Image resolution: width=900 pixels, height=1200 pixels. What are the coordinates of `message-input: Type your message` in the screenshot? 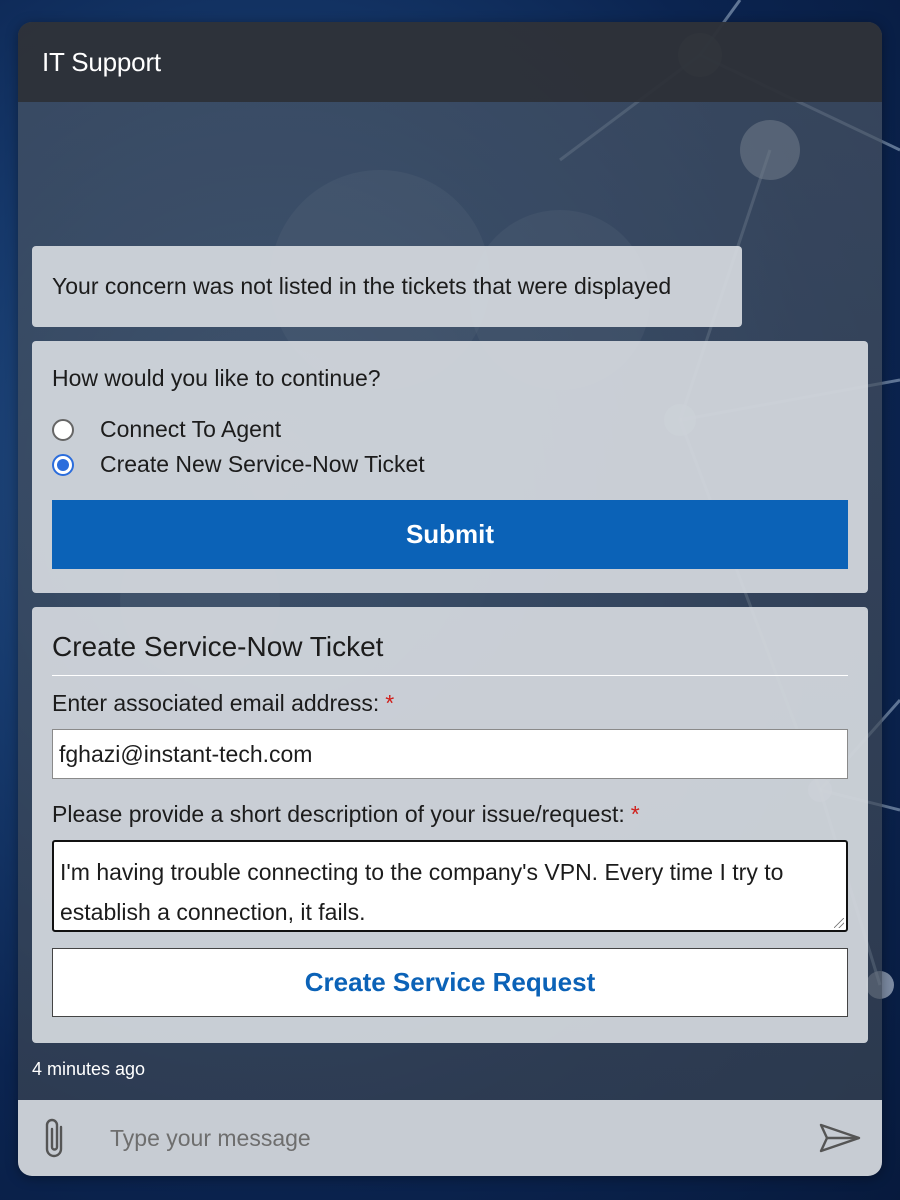 It's located at (464, 1138).